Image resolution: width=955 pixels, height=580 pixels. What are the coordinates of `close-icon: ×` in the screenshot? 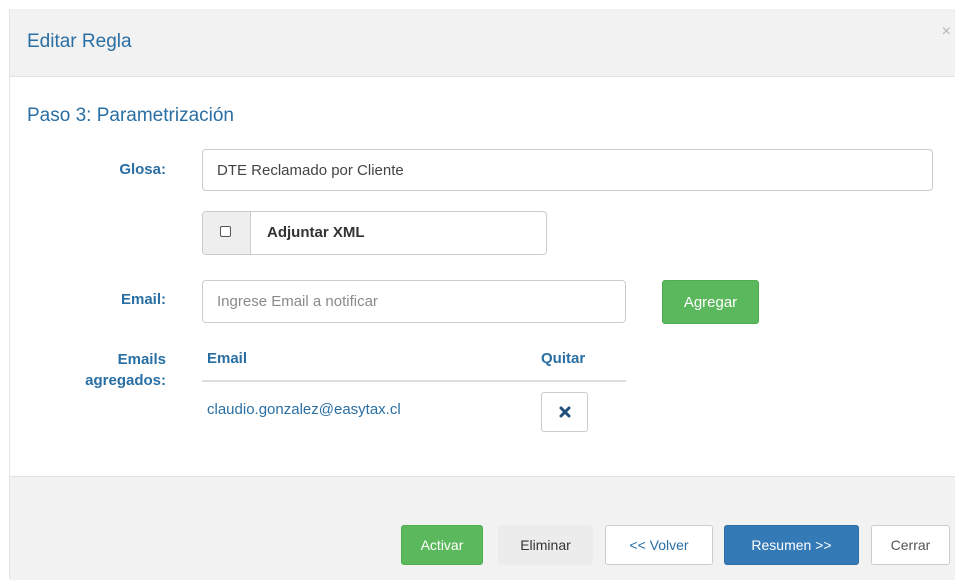 It's located at (946, 32).